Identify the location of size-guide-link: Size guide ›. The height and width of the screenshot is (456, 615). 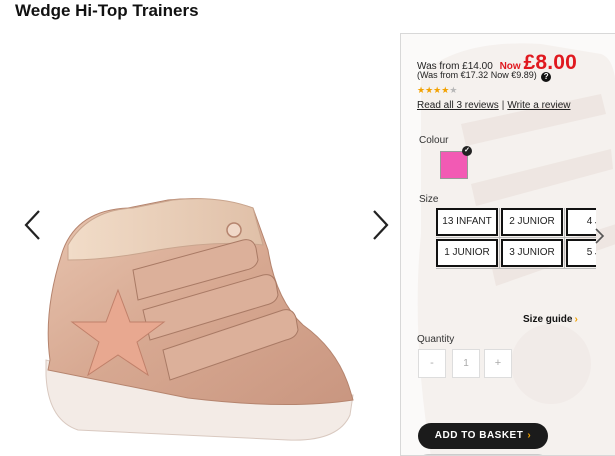
(550, 319).